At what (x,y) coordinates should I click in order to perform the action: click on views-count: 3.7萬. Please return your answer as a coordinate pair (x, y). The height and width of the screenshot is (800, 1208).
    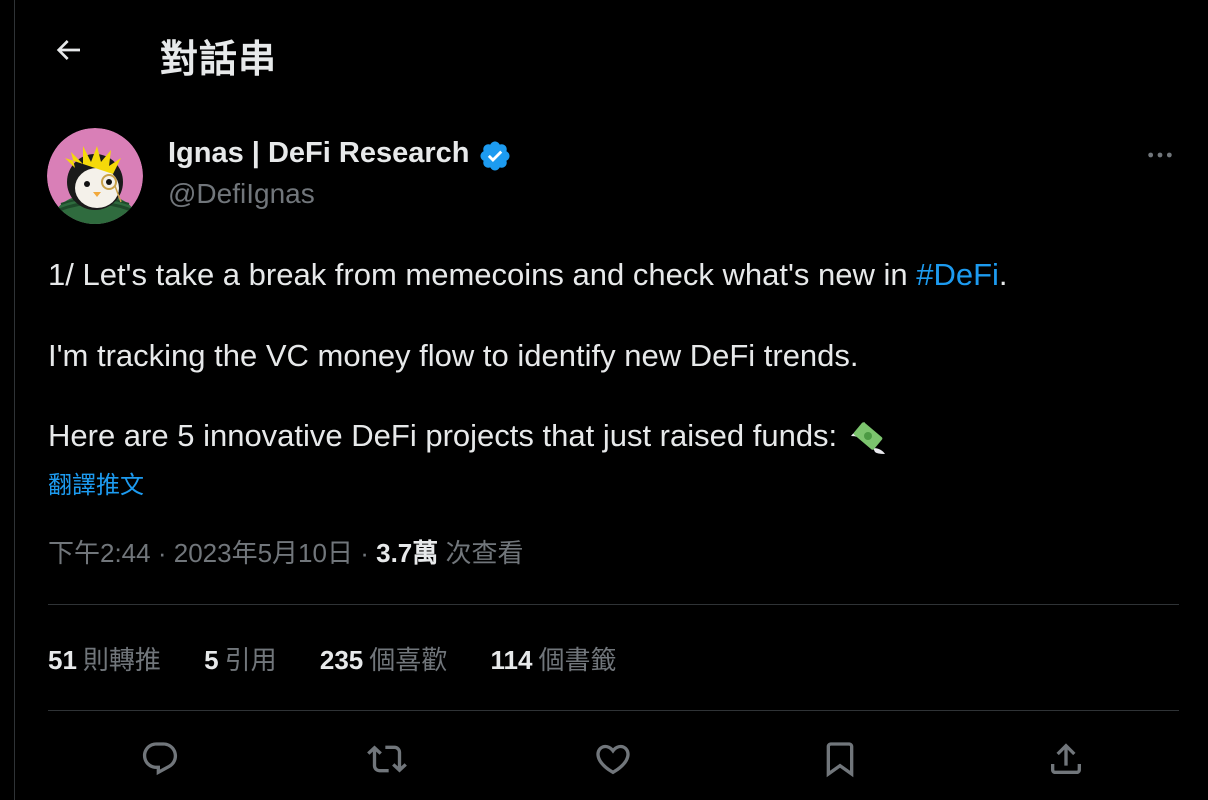
    Looking at the image, I should click on (407, 553).